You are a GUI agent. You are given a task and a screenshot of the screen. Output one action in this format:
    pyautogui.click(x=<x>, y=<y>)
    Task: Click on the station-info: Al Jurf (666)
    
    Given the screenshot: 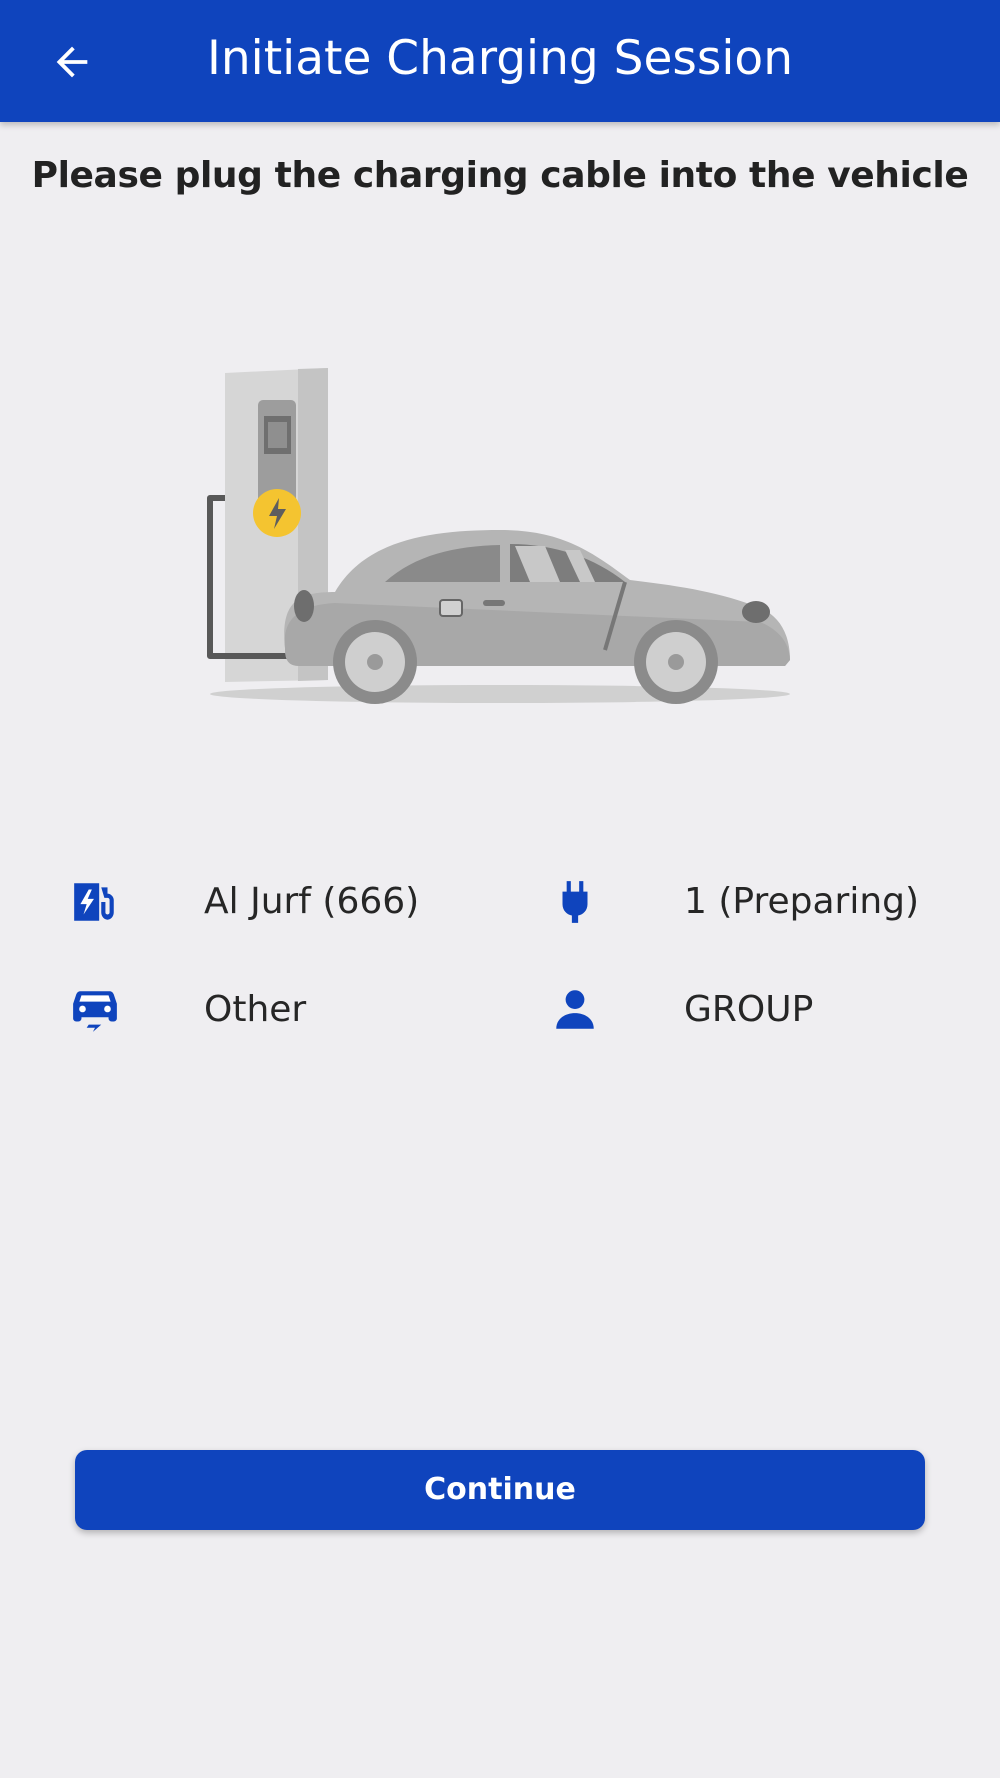 What is the action you would take?
    pyautogui.click(x=270, y=902)
    